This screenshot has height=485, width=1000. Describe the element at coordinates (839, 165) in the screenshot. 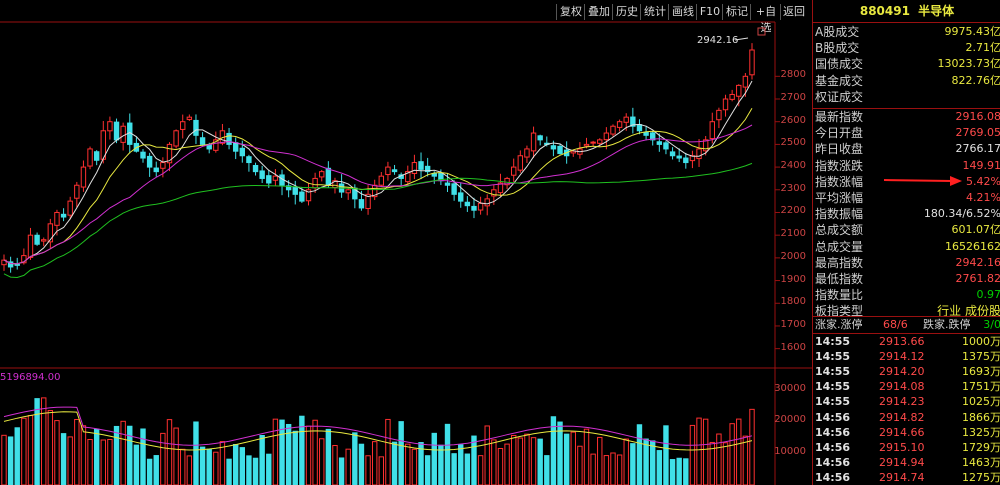

I see `stat-label: 指数涨跌` at that location.